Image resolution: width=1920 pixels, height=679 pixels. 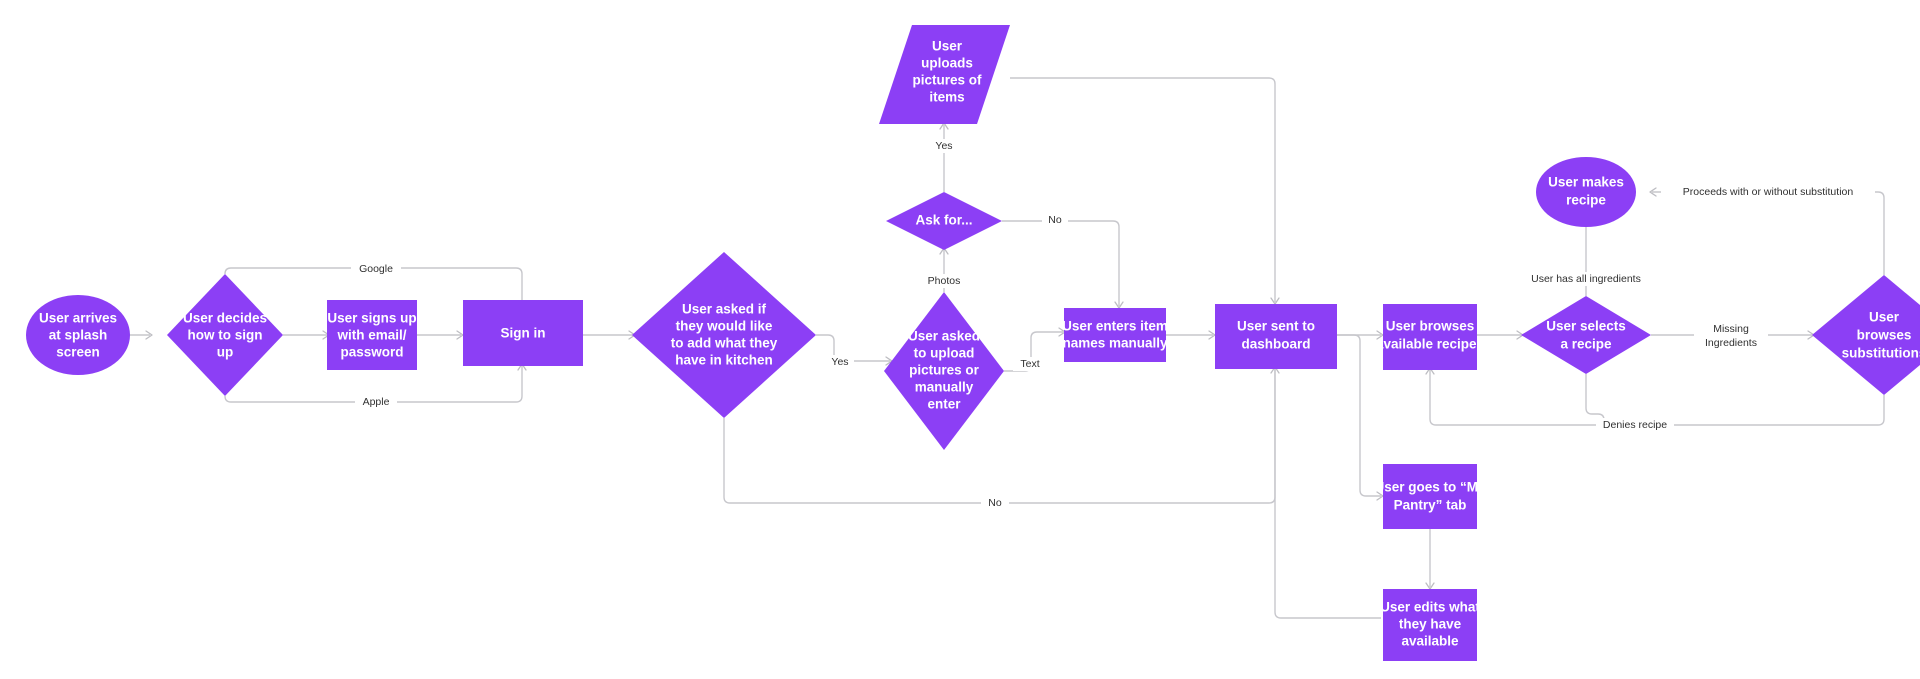 What do you see at coordinates (376, 269) in the screenshot?
I see `edge-label-google: Google` at bounding box center [376, 269].